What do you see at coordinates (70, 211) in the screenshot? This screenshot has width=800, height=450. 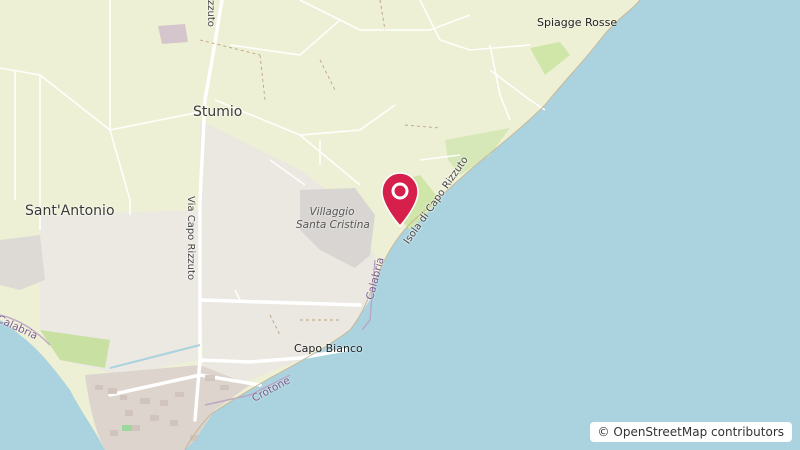 I see `label-sant-antonio: Sant'Antonio` at bounding box center [70, 211].